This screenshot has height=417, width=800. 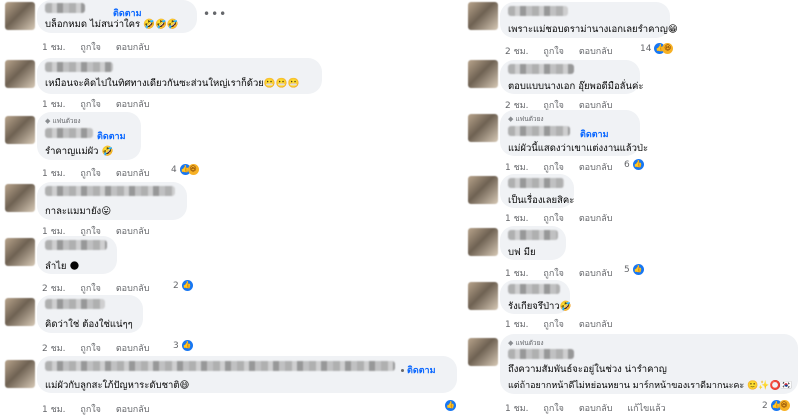 I want to click on comment-bubble: ตอบแบบนางเอก อุ๊ยพอดีมือลั่นค่ะ, so click(x=572, y=77).